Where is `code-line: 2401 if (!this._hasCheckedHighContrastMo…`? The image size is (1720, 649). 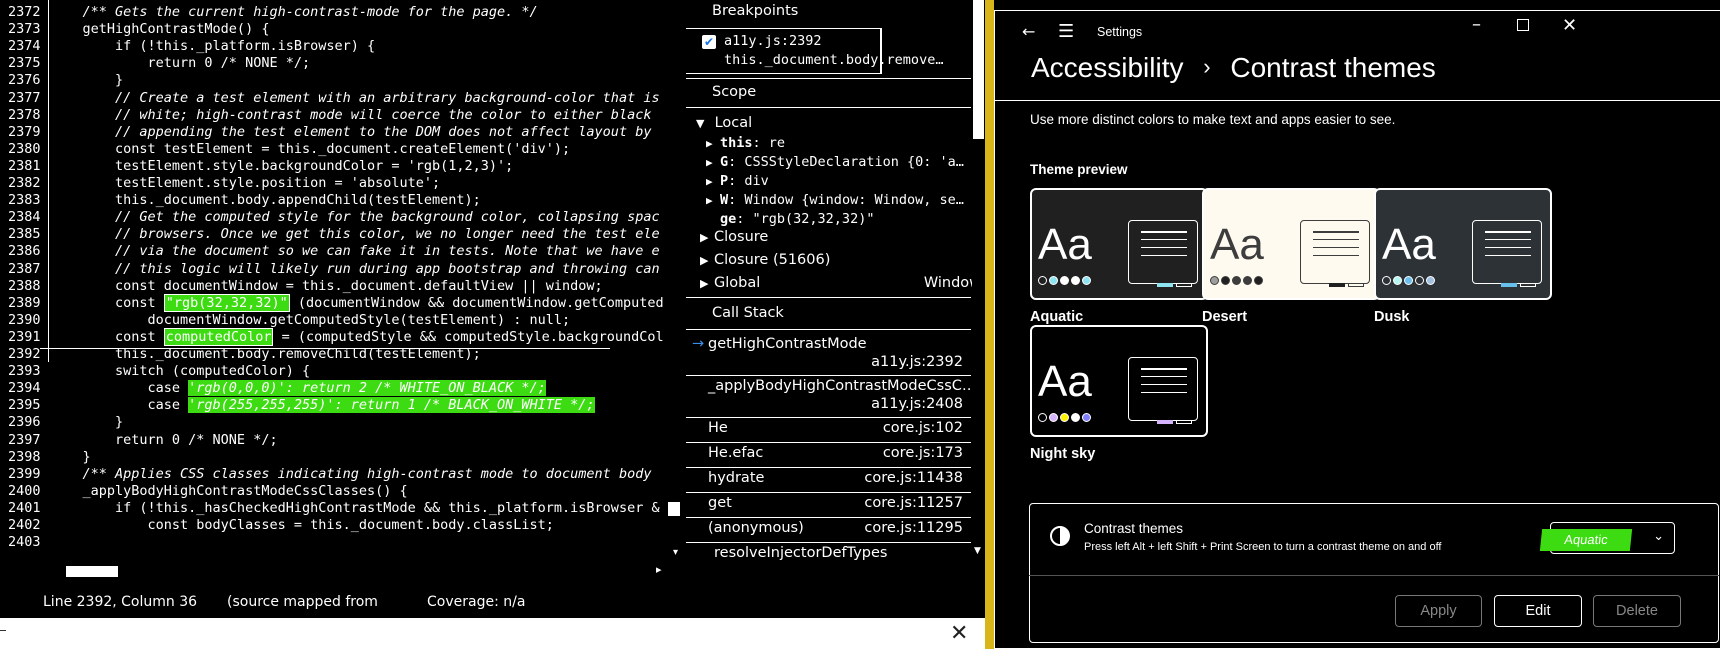 code-line: 2401 if (!this._hasCheckedHighContrastMo… is located at coordinates (343, 508).